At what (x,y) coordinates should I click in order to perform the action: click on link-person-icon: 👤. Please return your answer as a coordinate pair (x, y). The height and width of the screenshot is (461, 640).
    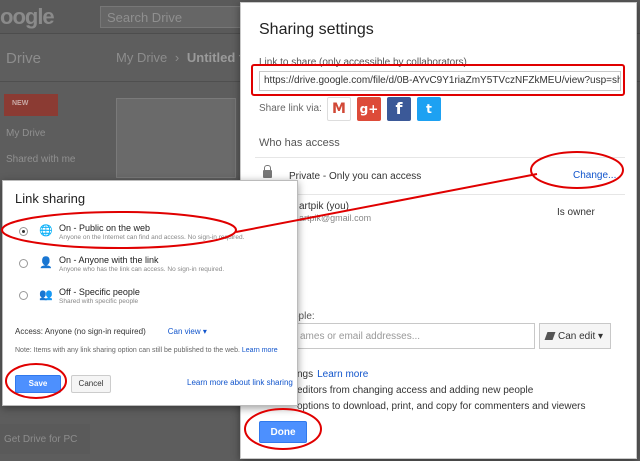
    Looking at the image, I should click on (46, 263).